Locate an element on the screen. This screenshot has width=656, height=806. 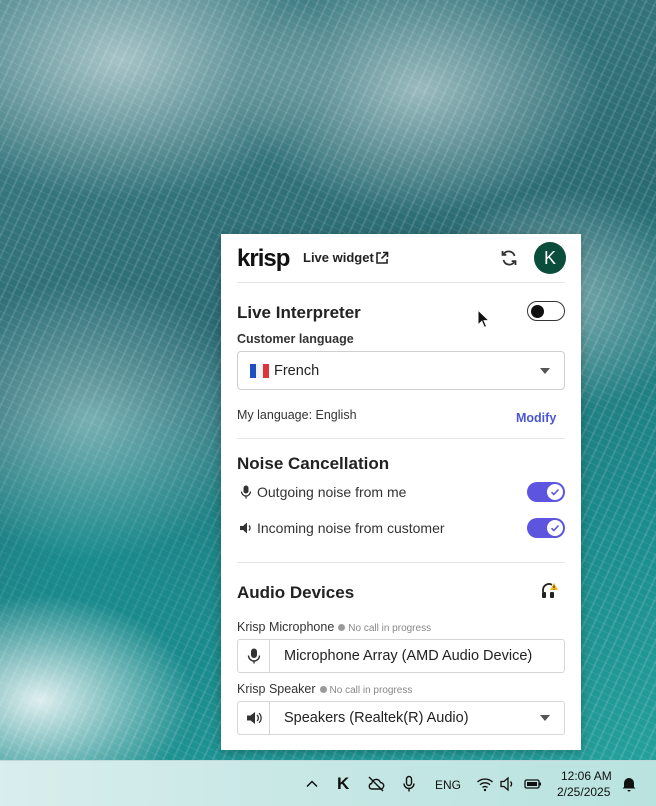
mic-label-text: Krisp Microphone is located at coordinates (286, 627).